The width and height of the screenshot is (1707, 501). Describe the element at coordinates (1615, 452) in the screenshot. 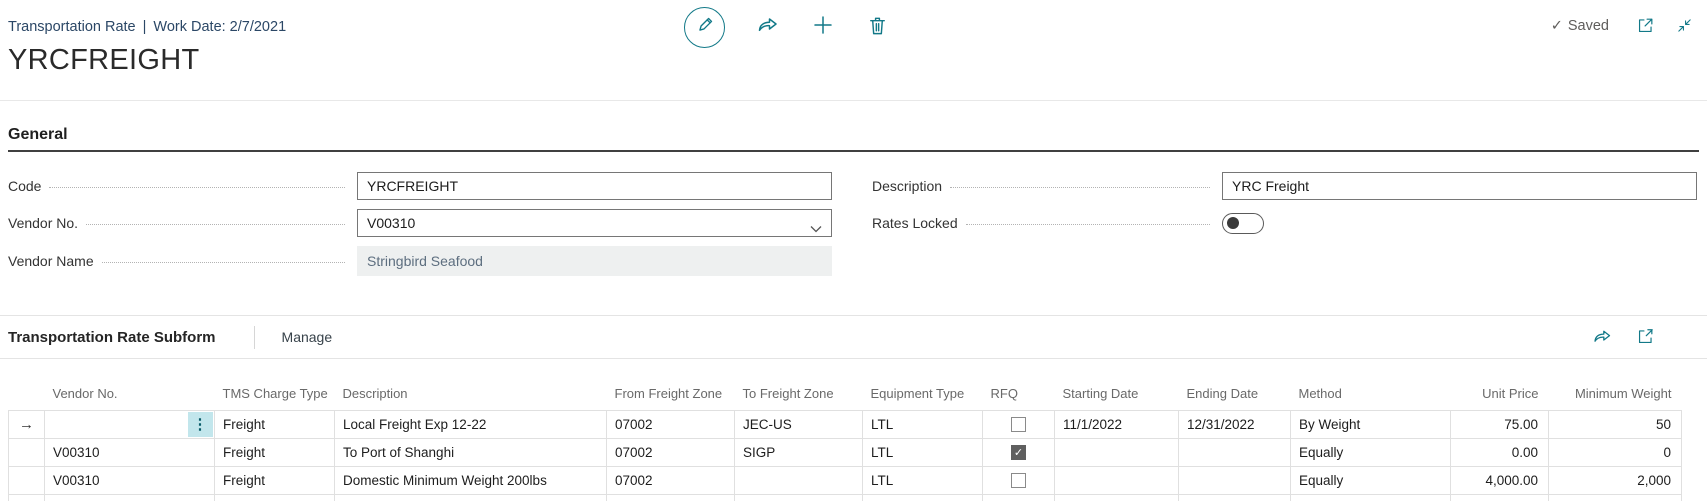

I see `cell-minimum-weight: 0` at that location.